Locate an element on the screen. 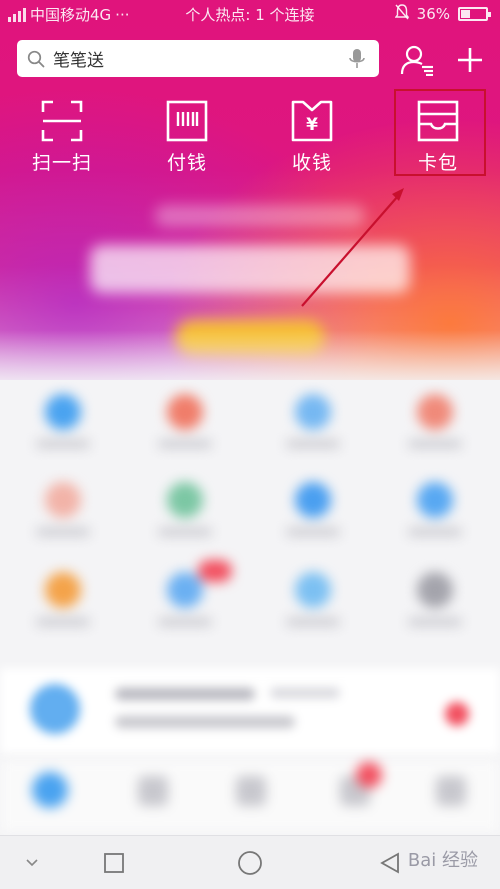  nav-home-button is located at coordinates (250, 862).